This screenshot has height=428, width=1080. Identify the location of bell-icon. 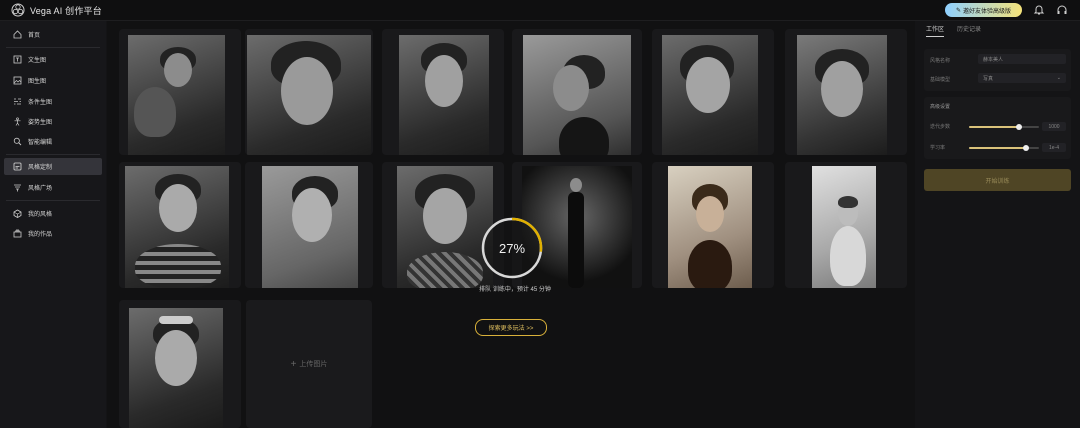
(1039, 10).